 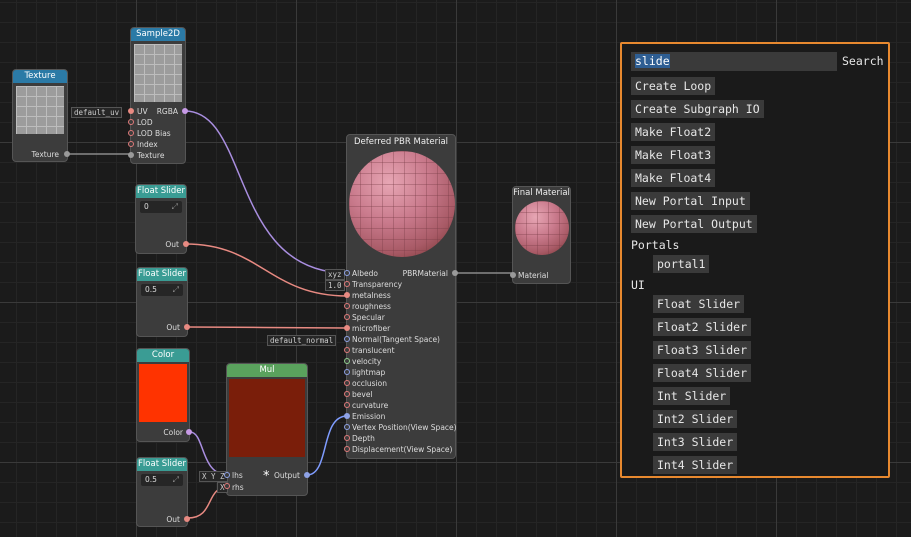 What do you see at coordinates (302, 340) in the screenshot?
I see `normal-tag: default_normal` at bounding box center [302, 340].